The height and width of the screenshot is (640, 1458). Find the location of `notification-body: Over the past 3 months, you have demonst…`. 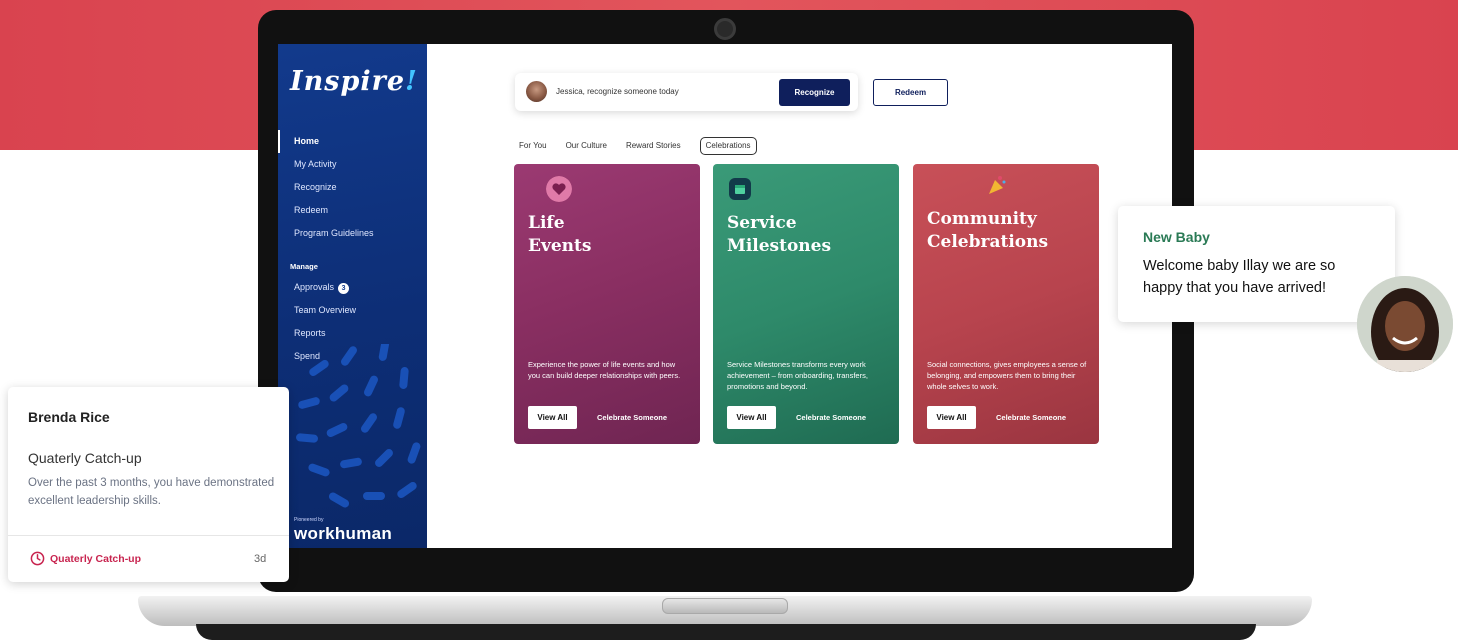

notification-body: Over the past 3 months, you have demonst… is located at coordinates (151, 492).